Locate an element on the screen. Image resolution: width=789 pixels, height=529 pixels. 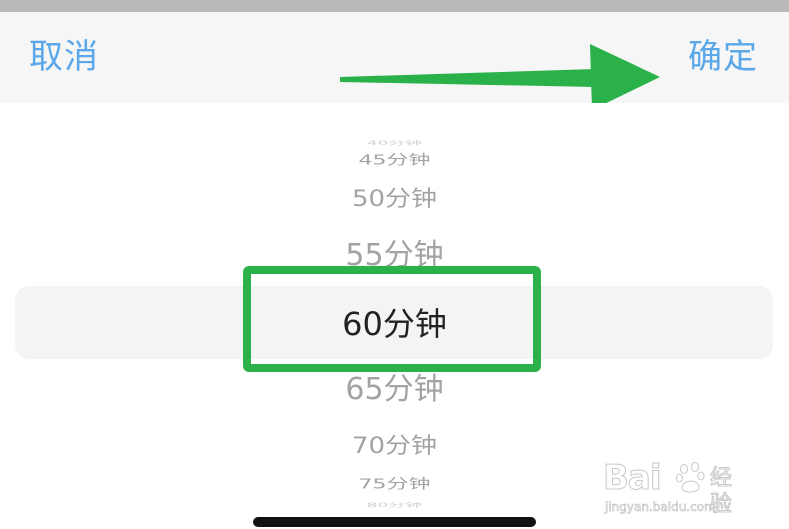
picker-option: 40分钟 is located at coordinates (394, 143).